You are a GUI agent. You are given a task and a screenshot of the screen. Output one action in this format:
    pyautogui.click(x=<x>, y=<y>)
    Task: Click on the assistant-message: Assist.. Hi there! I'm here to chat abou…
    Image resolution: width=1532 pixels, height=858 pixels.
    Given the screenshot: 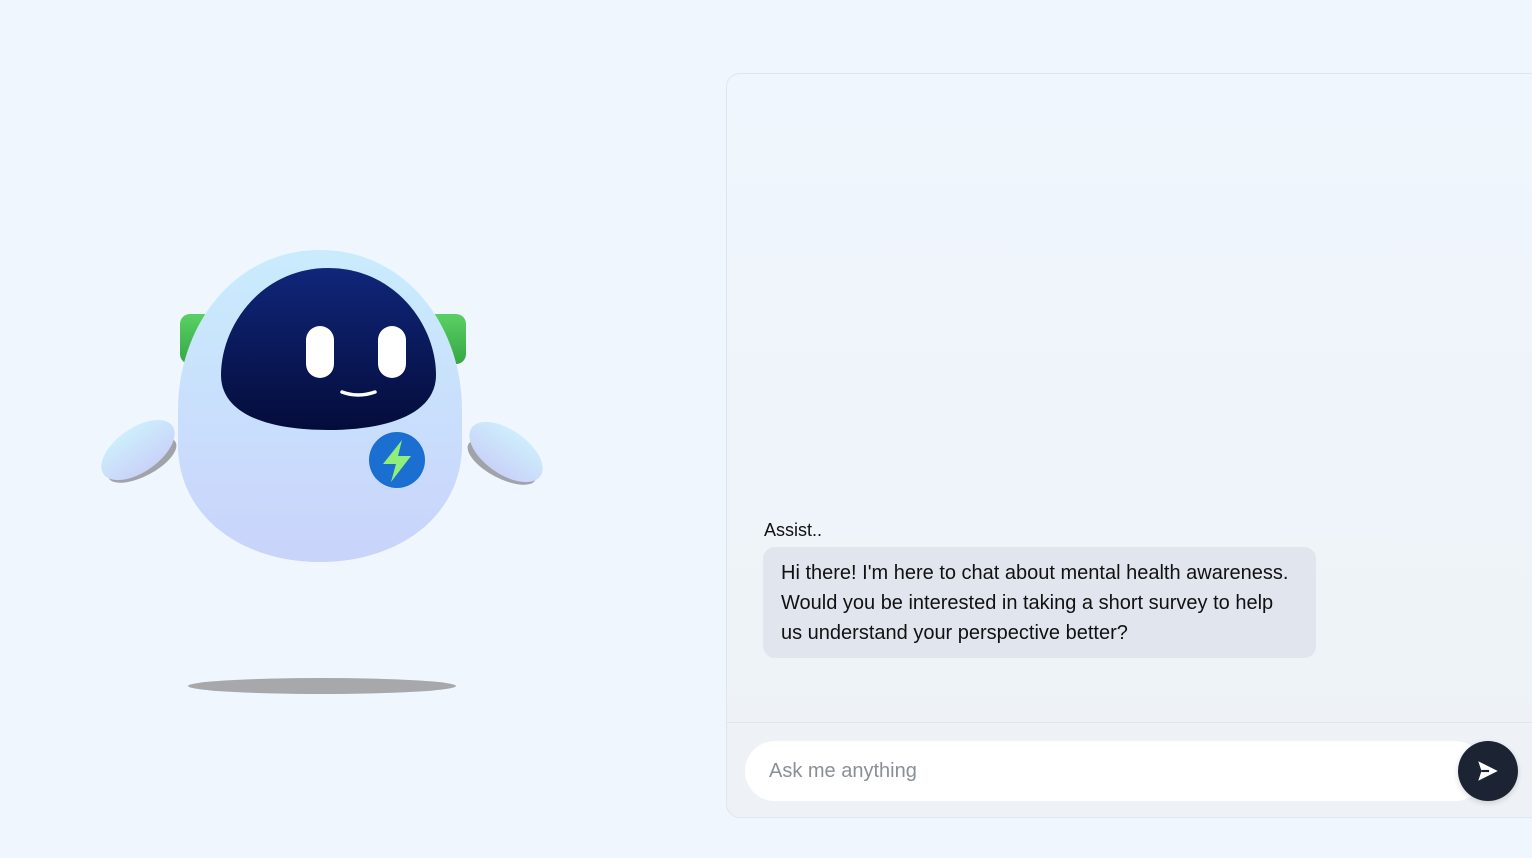 What is the action you would take?
    pyautogui.click(x=1039, y=589)
    